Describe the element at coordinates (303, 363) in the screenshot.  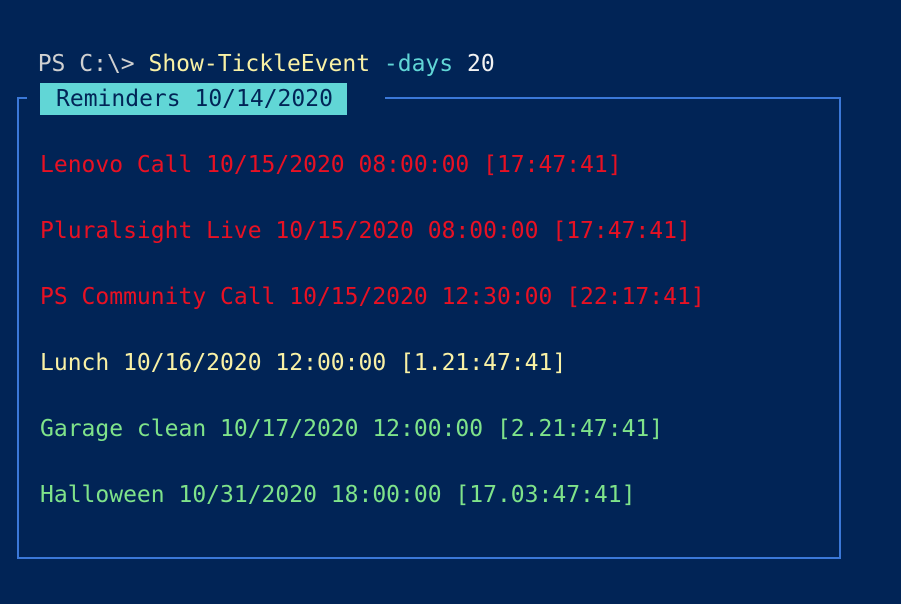
I see `reminder-item: Lunch 10/16/2020 12:00:00 [1.21:47:41]` at that location.